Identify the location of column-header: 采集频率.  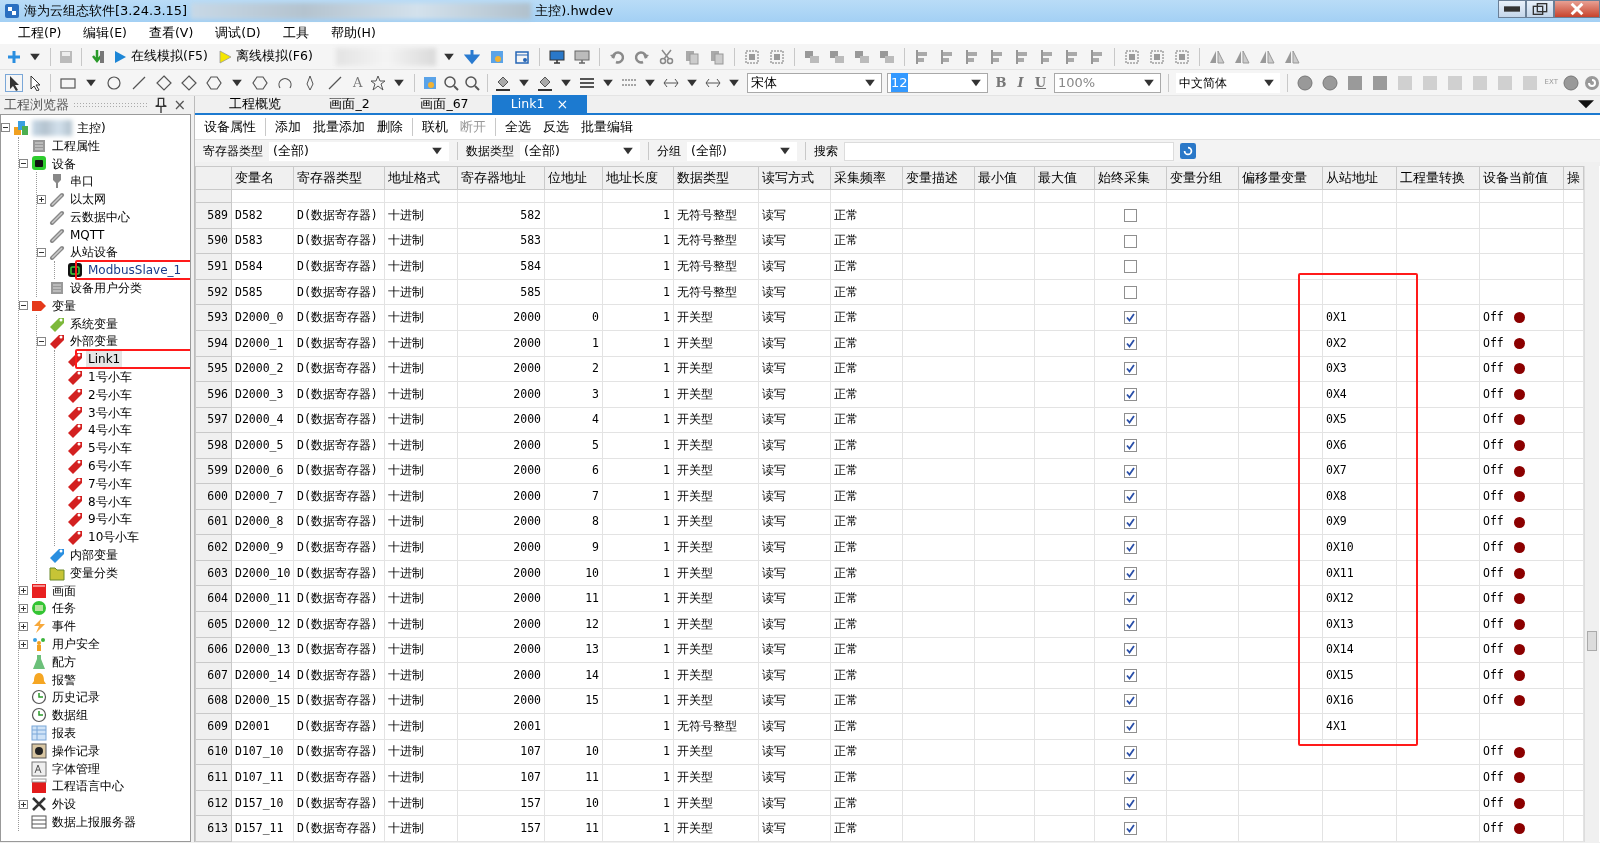
(866, 178).